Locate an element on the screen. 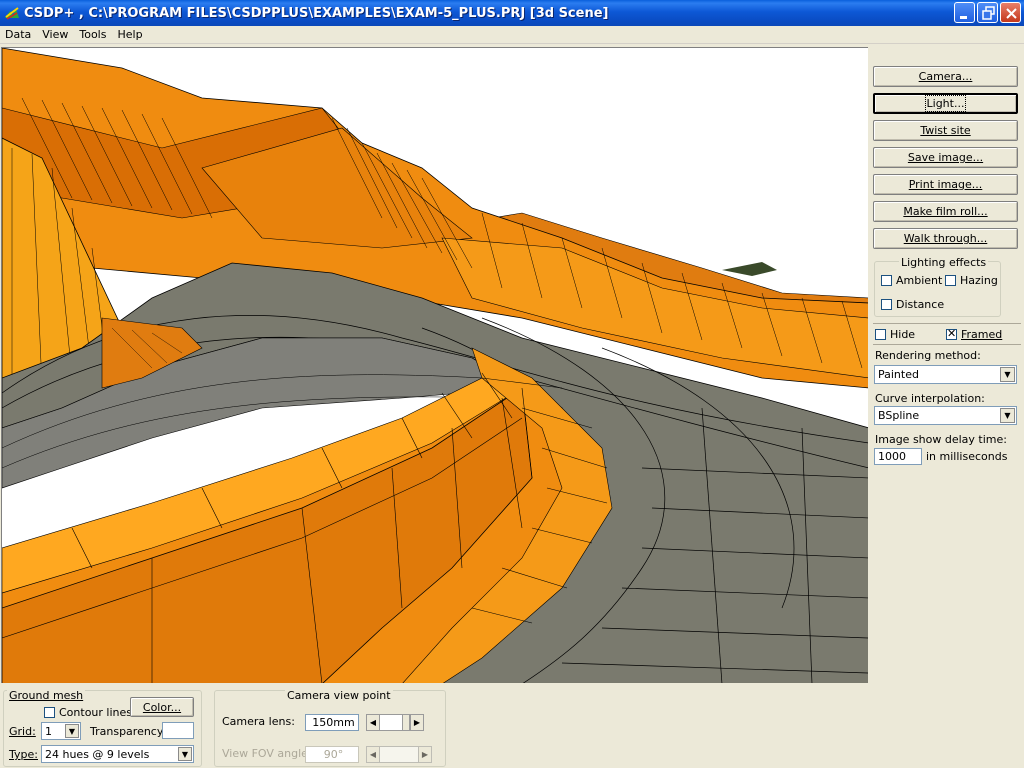 The height and width of the screenshot is (768, 1024). slider-thumb is located at coordinates (406, 722).